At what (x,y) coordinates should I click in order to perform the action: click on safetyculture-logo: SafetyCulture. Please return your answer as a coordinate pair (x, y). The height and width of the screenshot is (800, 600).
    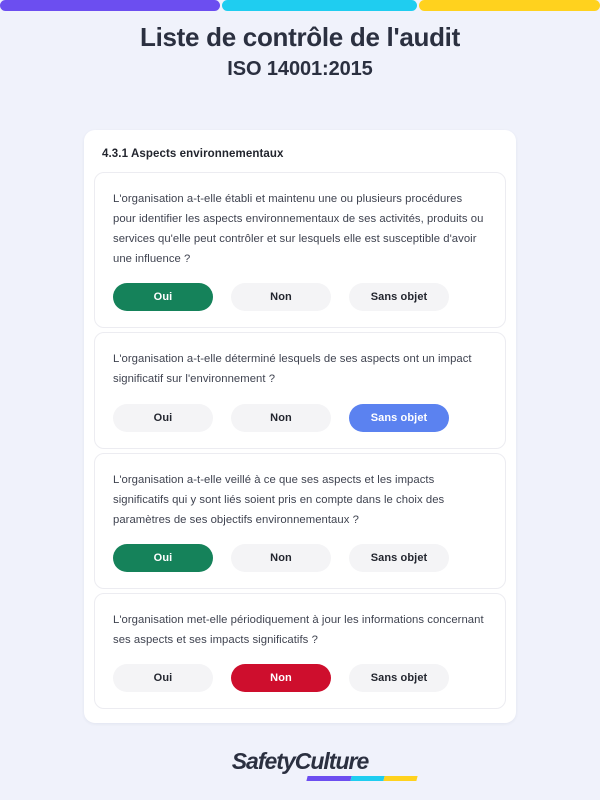
    Looking at the image, I should click on (324, 764).